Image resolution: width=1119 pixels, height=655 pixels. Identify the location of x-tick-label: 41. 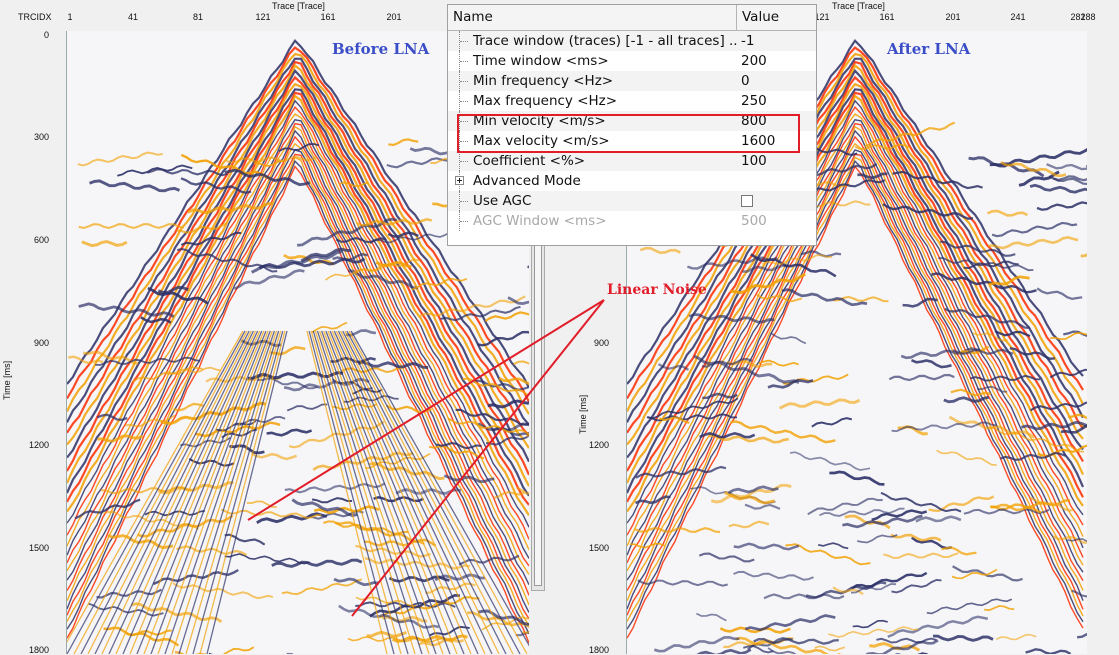
(133, 17).